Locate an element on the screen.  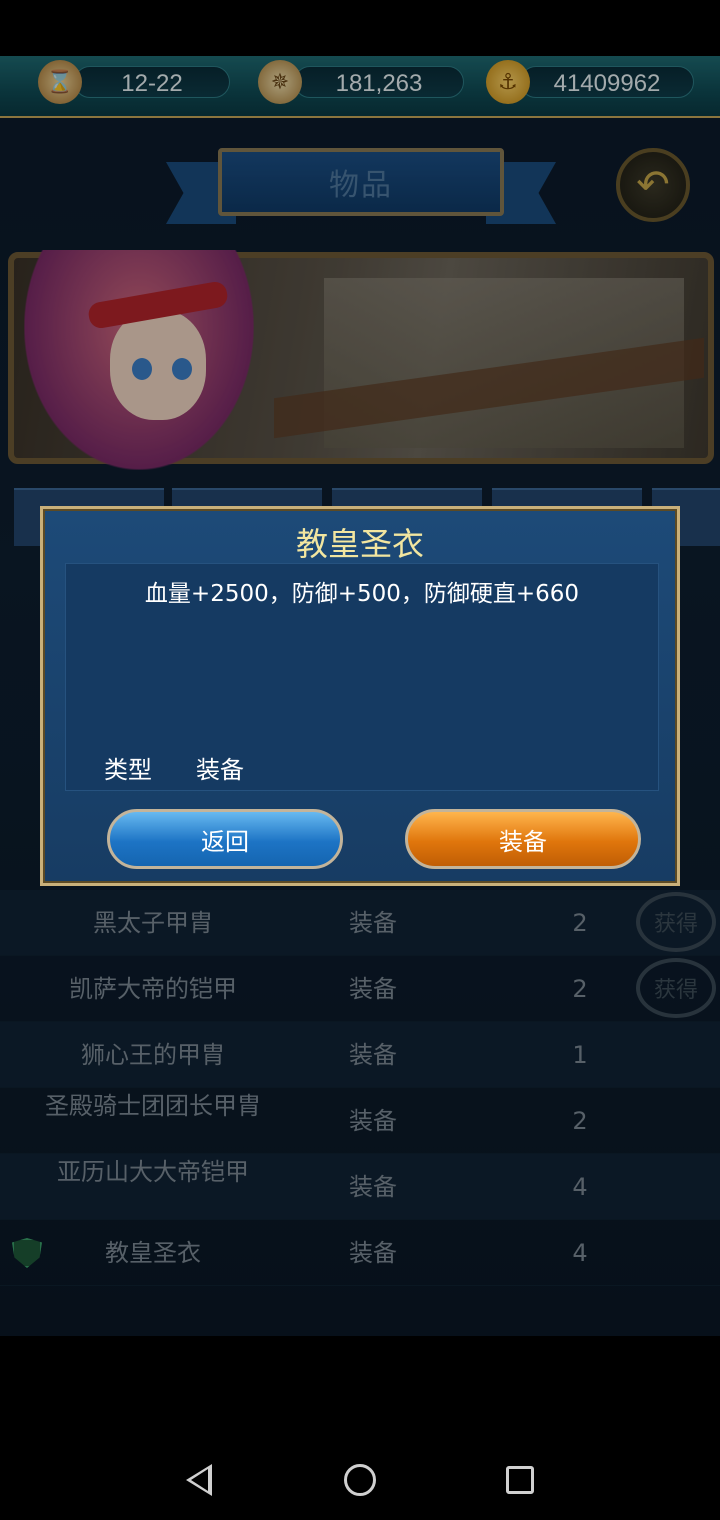
dialog-title: 教皇圣衣 is located at coordinates (359, 544).